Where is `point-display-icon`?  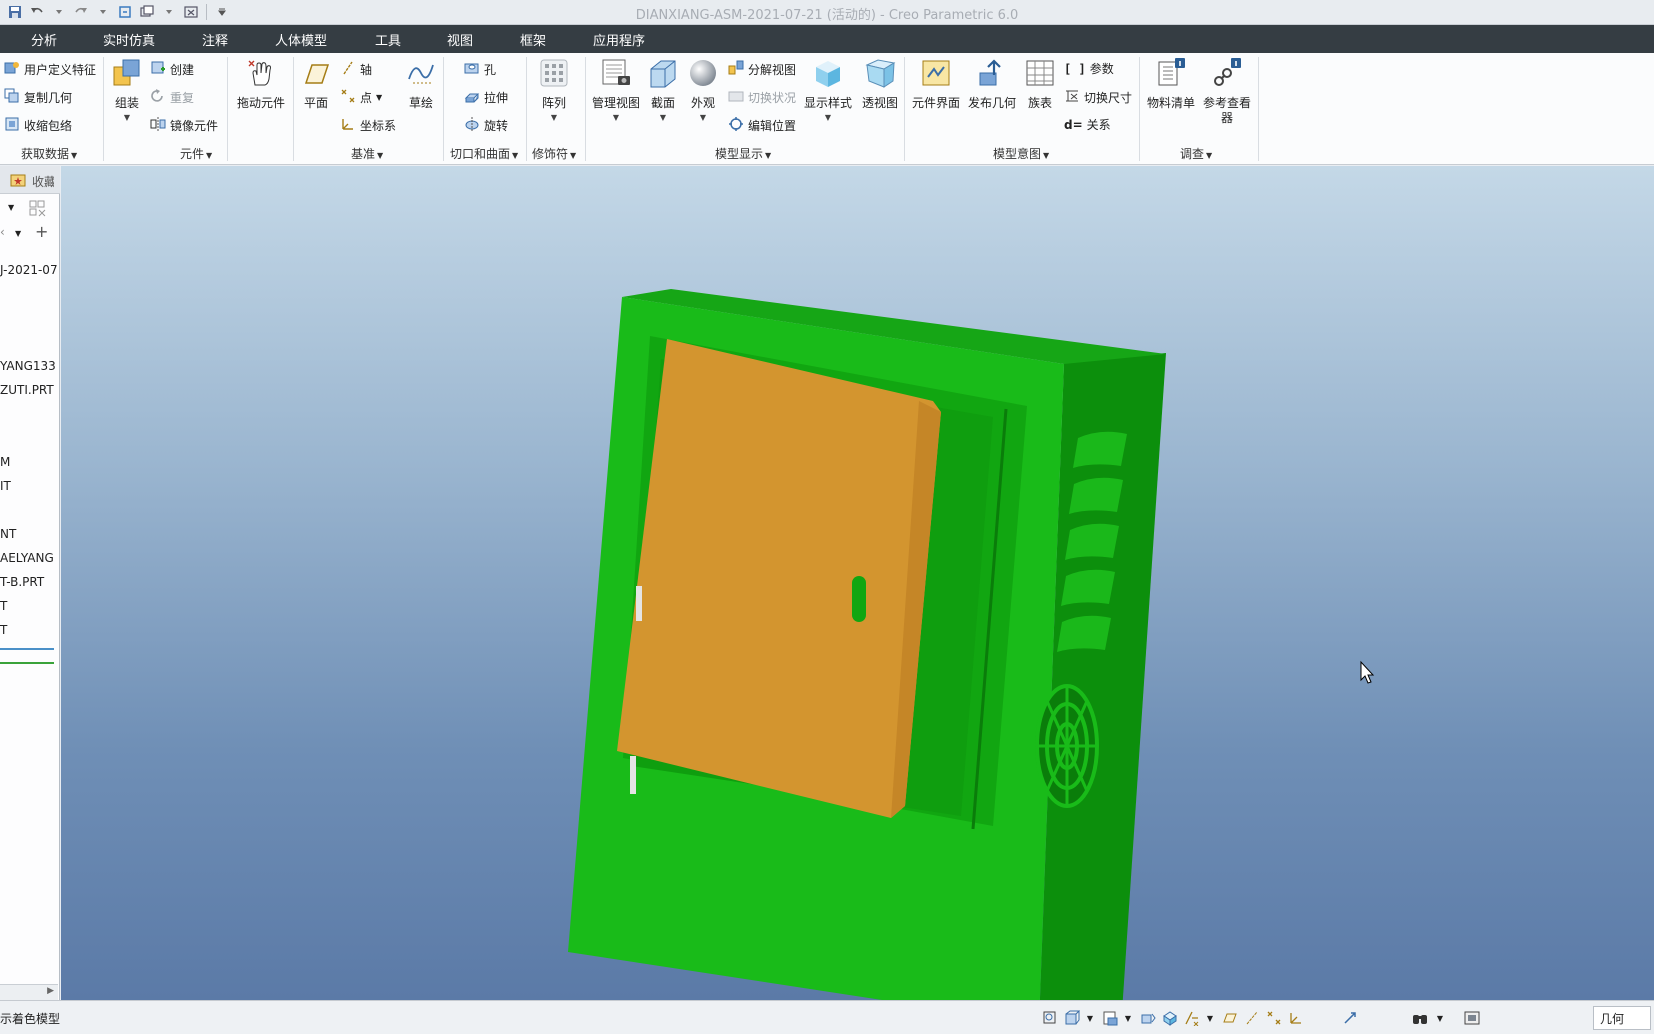 point-display-icon is located at coordinates (1274, 1018).